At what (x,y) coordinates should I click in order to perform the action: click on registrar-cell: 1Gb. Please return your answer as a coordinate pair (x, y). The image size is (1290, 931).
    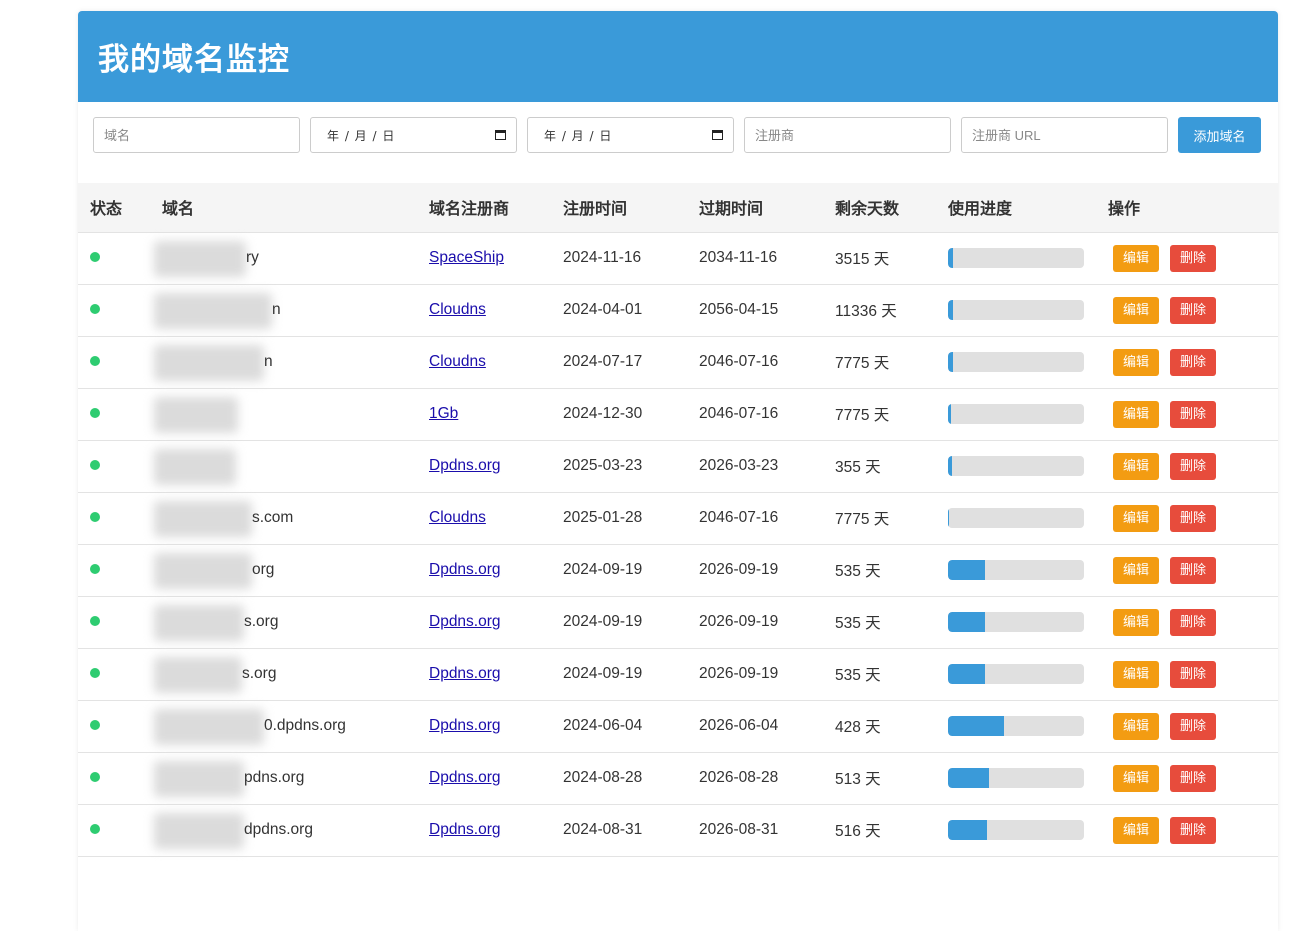
    Looking at the image, I should click on (496, 414).